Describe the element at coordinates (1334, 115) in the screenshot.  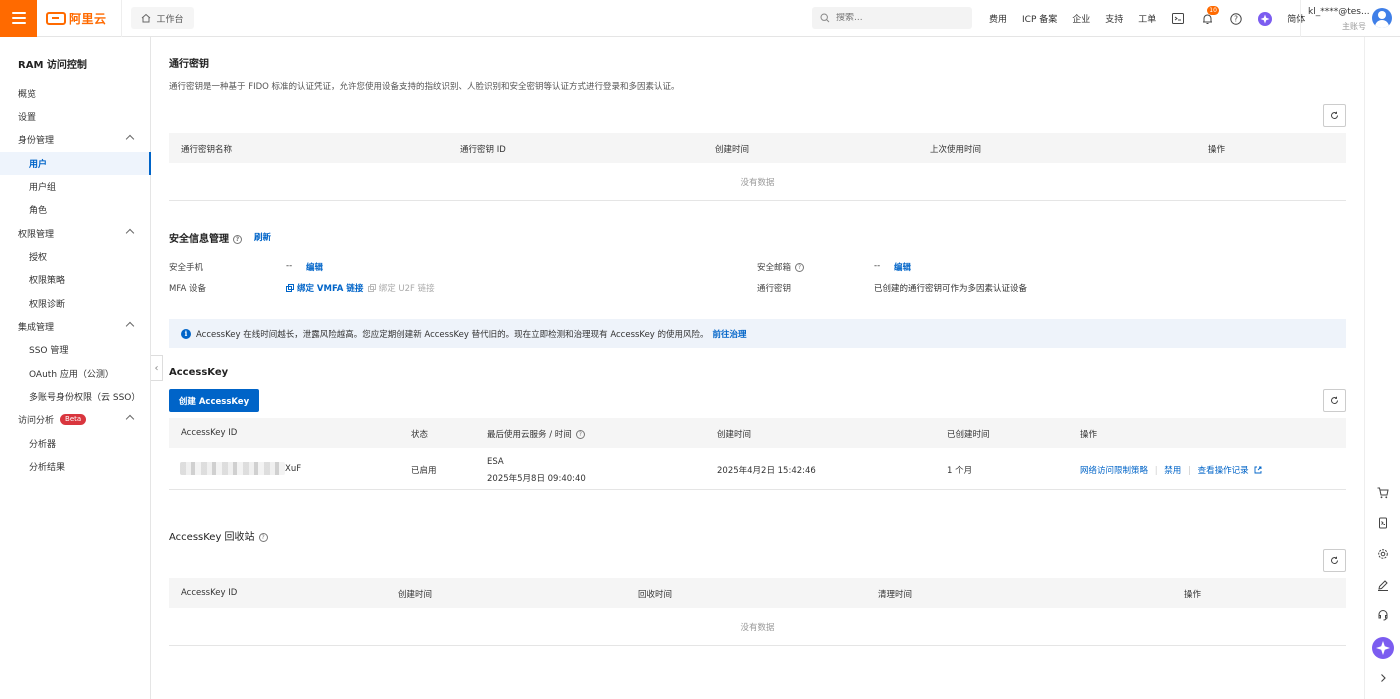
I see `passkey-refresh-button` at that location.